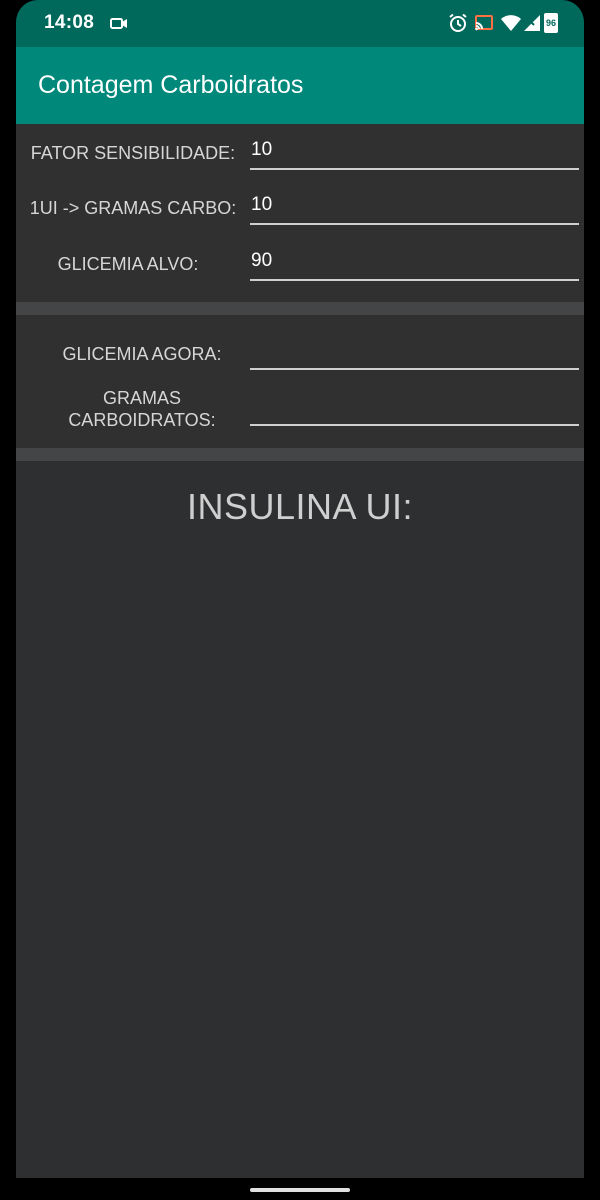 This screenshot has width=600, height=1200. What do you see at coordinates (141, 398) in the screenshot?
I see `carbs-label-line1: GRAMAS` at bounding box center [141, 398].